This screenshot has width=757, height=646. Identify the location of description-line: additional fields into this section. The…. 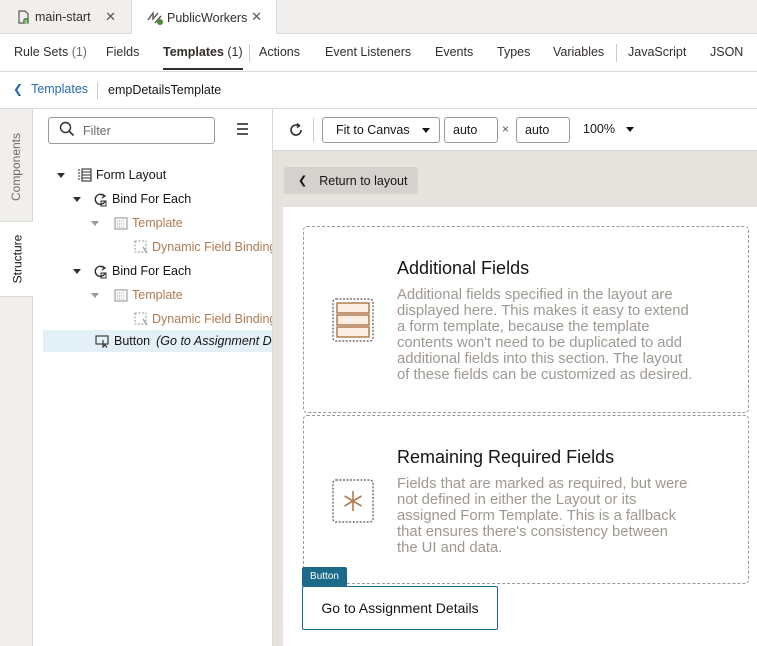
(540, 359).